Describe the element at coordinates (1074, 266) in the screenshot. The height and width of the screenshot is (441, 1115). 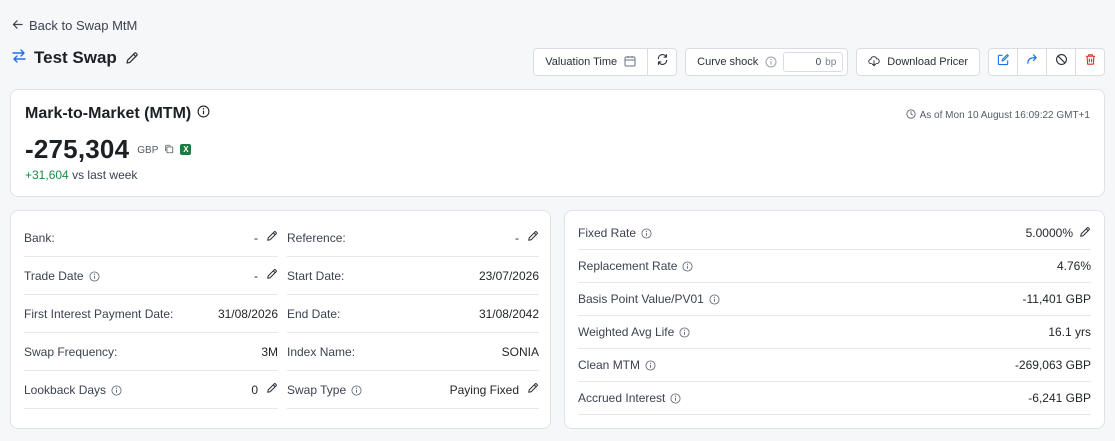
I see `metric-value-wrap: 4.76%` at that location.